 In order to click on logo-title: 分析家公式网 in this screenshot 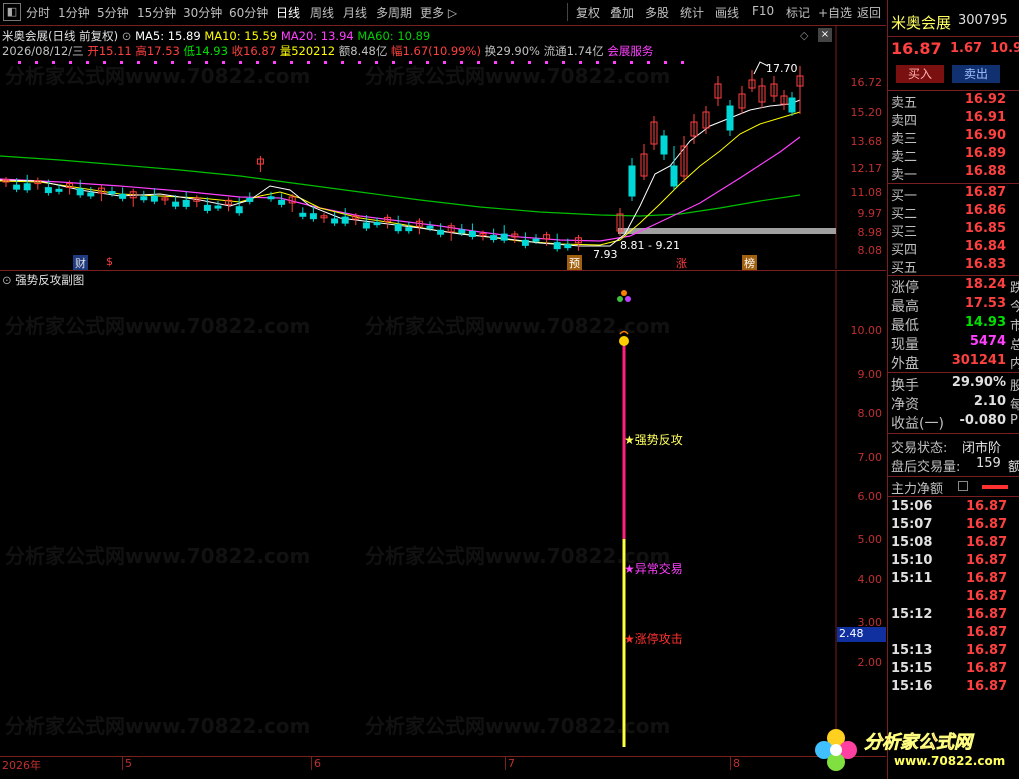, I will do `click(918, 743)`.